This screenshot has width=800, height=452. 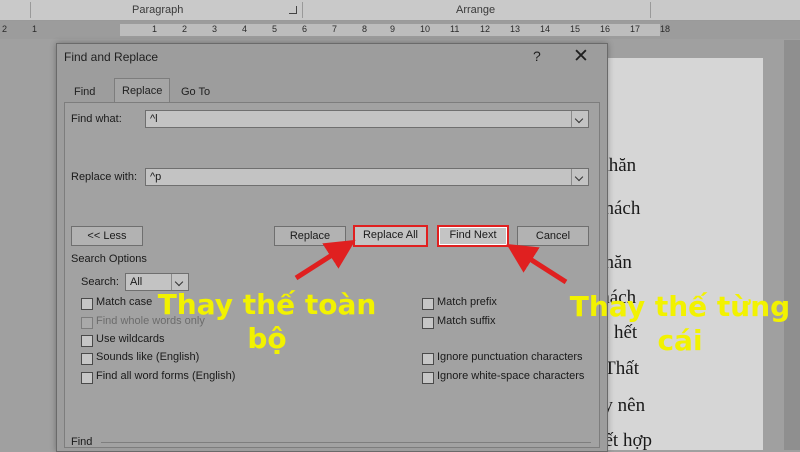 What do you see at coordinates (431, 262) in the screenshot?
I see `annotation-arrows` at bounding box center [431, 262].